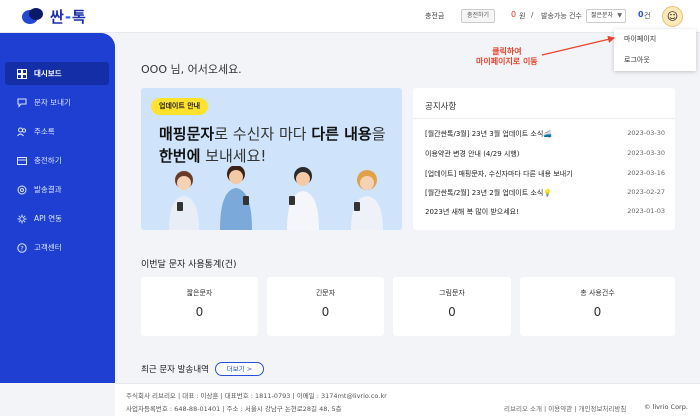 The height and width of the screenshot is (416, 700). Describe the element at coordinates (478, 16) in the screenshot. I see `charge-button: 충전하기` at that location.